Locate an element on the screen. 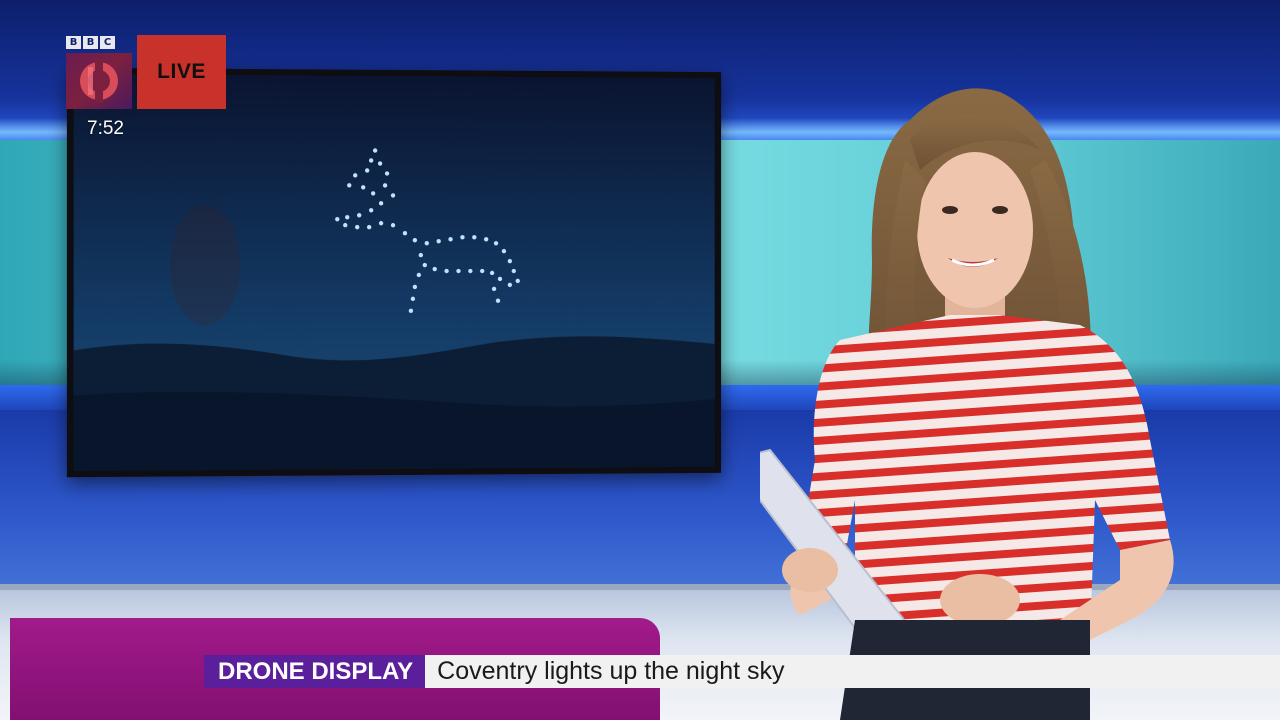 The image size is (1280, 720). live-badge: LIVE is located at coordinates (181, 72).